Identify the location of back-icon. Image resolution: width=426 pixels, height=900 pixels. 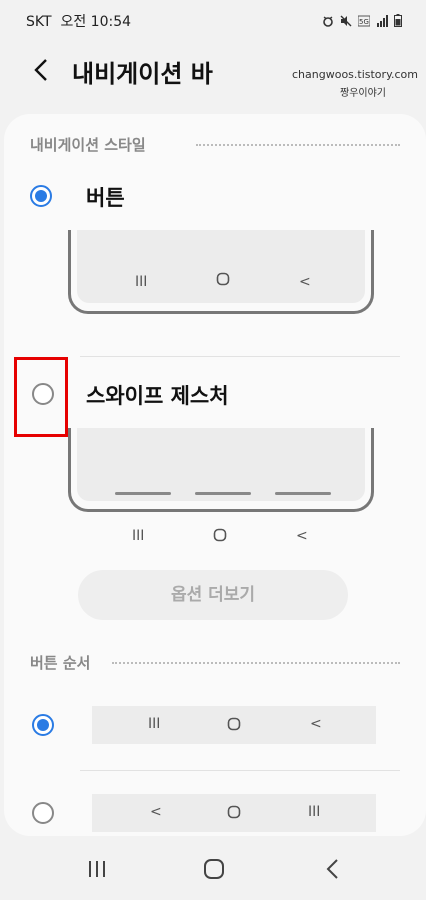
(332, 869).